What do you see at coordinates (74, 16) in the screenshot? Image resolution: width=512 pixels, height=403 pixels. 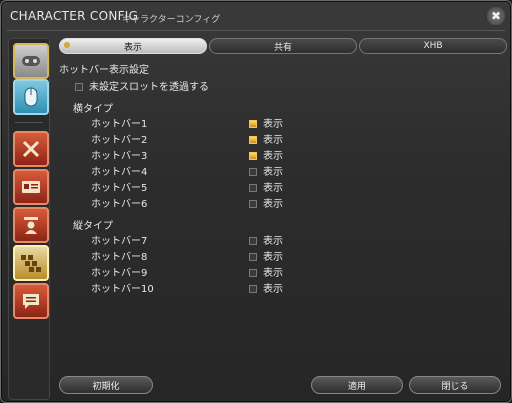 I see `window-title: CHARACTER CONFIG` at bounding box center [74, 16].